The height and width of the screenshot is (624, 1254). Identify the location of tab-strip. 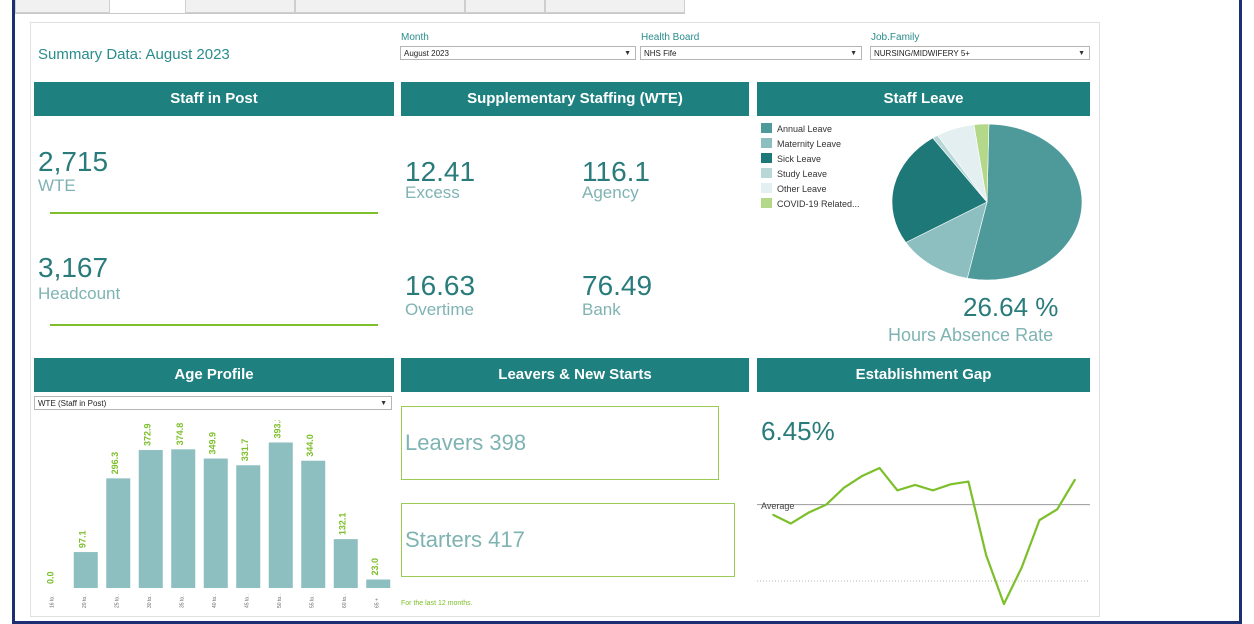
(350, 7).